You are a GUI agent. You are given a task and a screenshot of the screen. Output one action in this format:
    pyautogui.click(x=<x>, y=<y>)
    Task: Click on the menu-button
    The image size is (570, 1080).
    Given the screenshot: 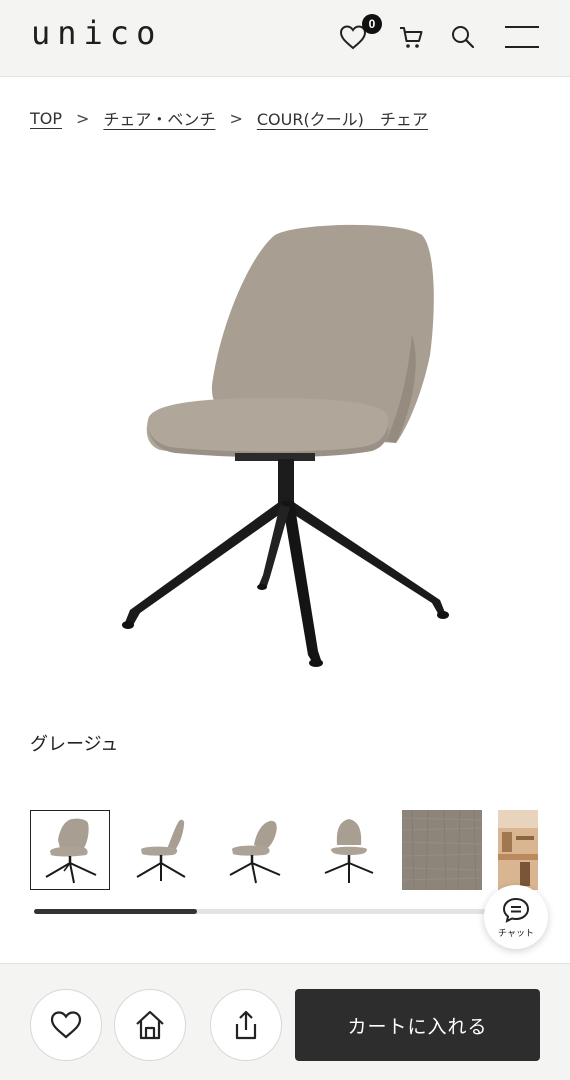 What is the action you would take?
    pyautogui.click(x=522, y=37)
    